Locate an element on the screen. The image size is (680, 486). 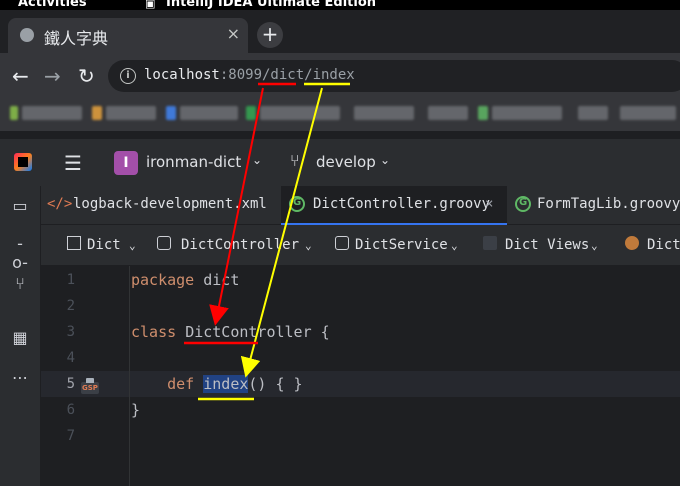
git-branch-icon: ⑂ is located at coordinates (295, 160).